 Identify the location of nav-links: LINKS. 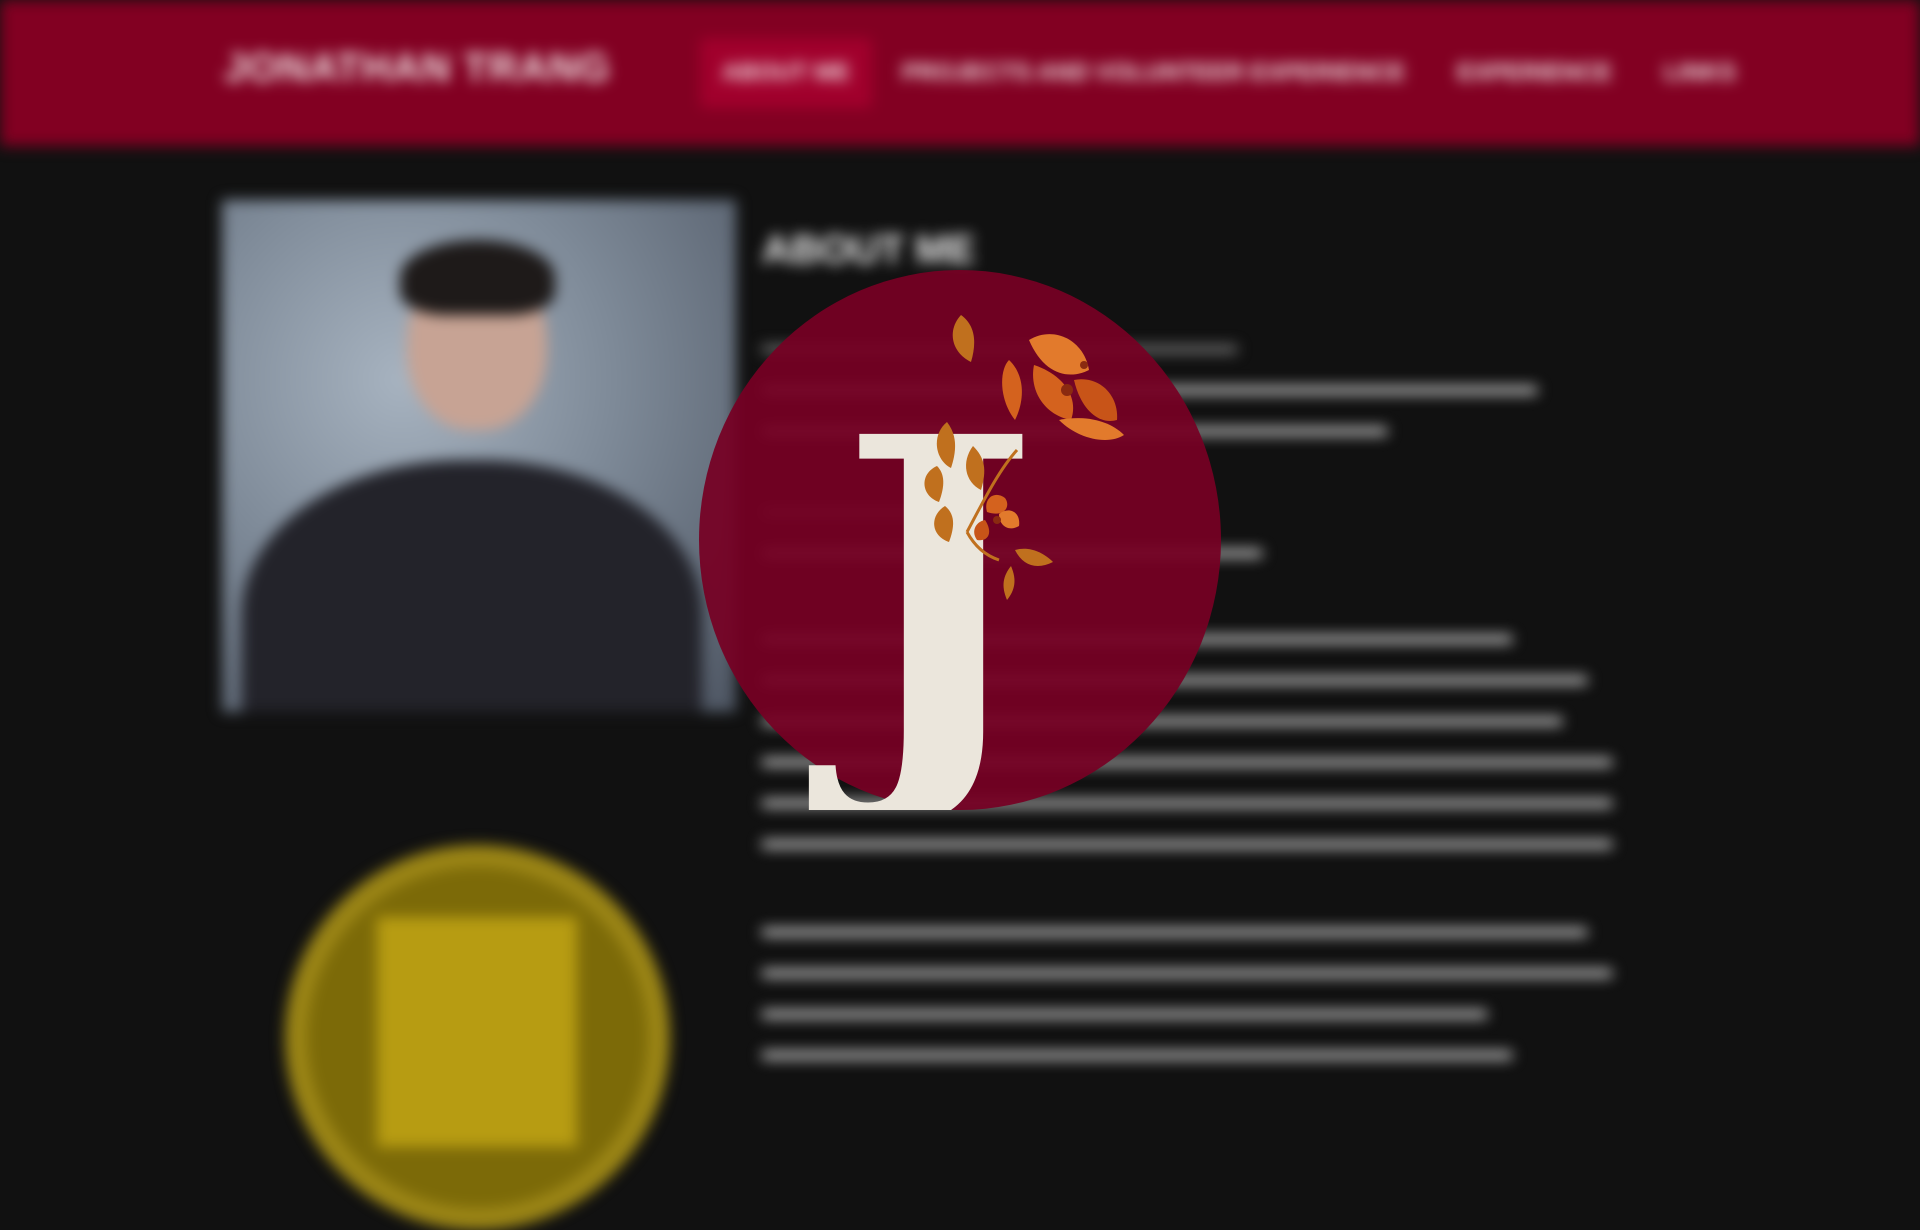
(1700, 73).